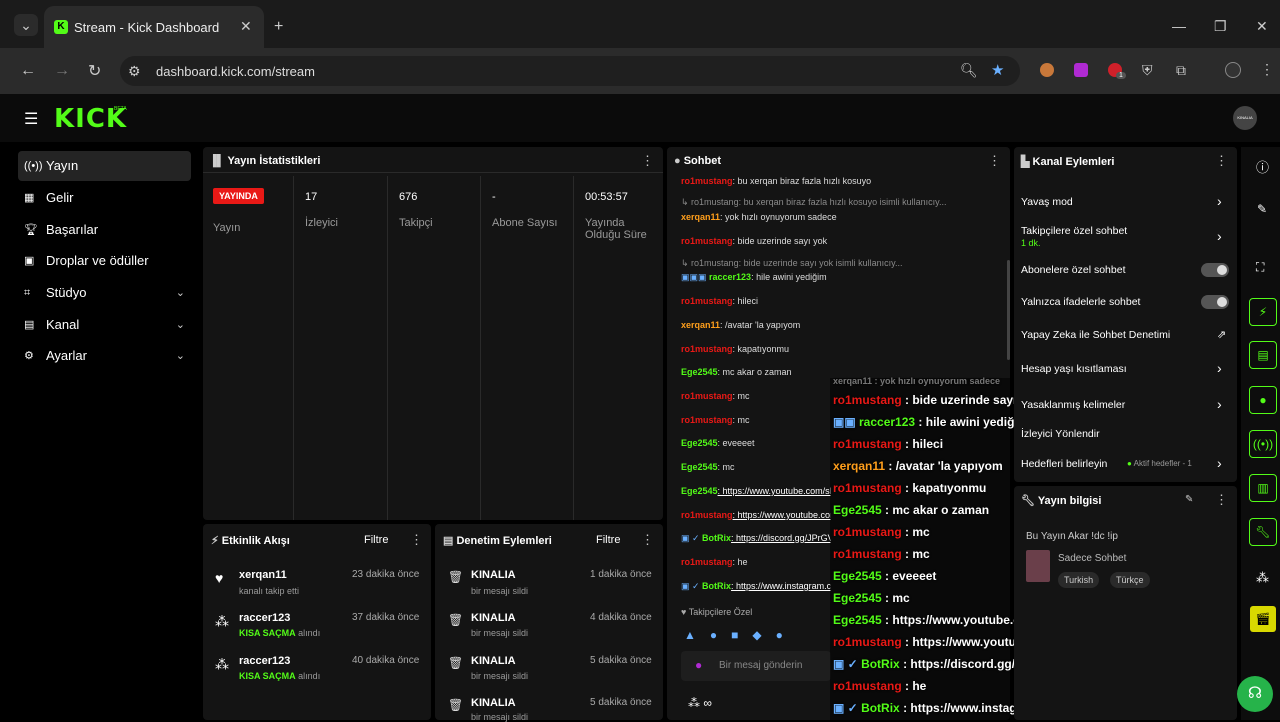 Image resolution: width=1280 pixels, height=722 pixels. What do you see at coordinates (1181, 70) in the screenshot?
I see `extensions-puzzle-icon: ⧉` at bounding box center [1181, 70].